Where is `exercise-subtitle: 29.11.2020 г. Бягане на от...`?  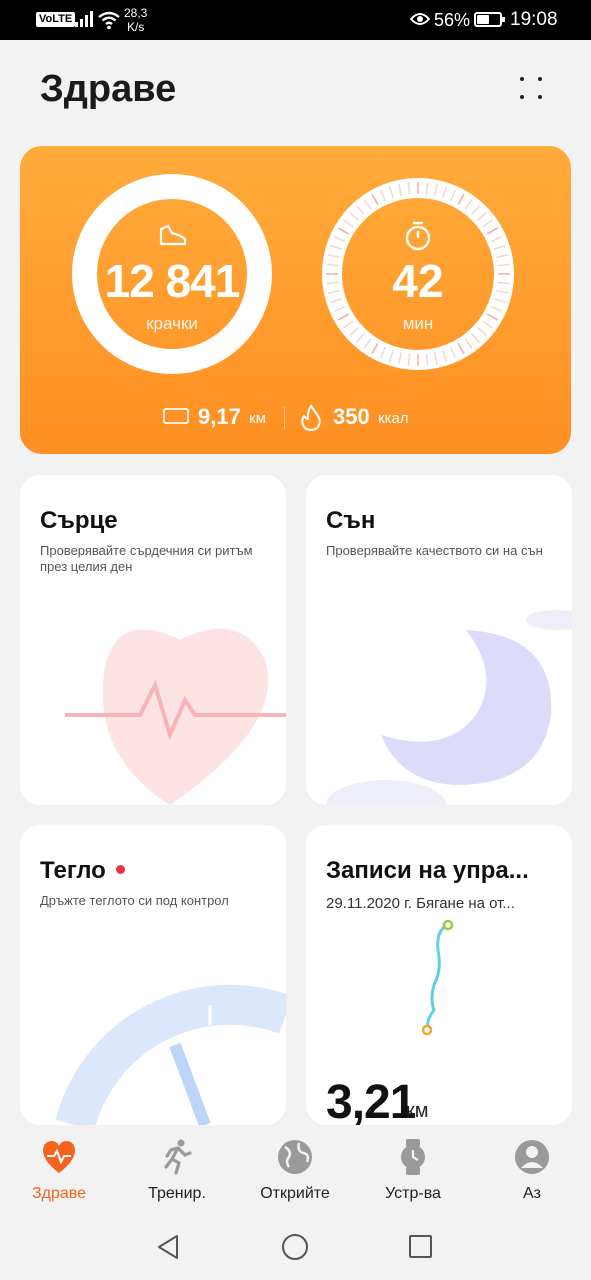
exercise-subtitle: 29.11.2020 г. Бягане на от... is located at coordinates (420, 903).